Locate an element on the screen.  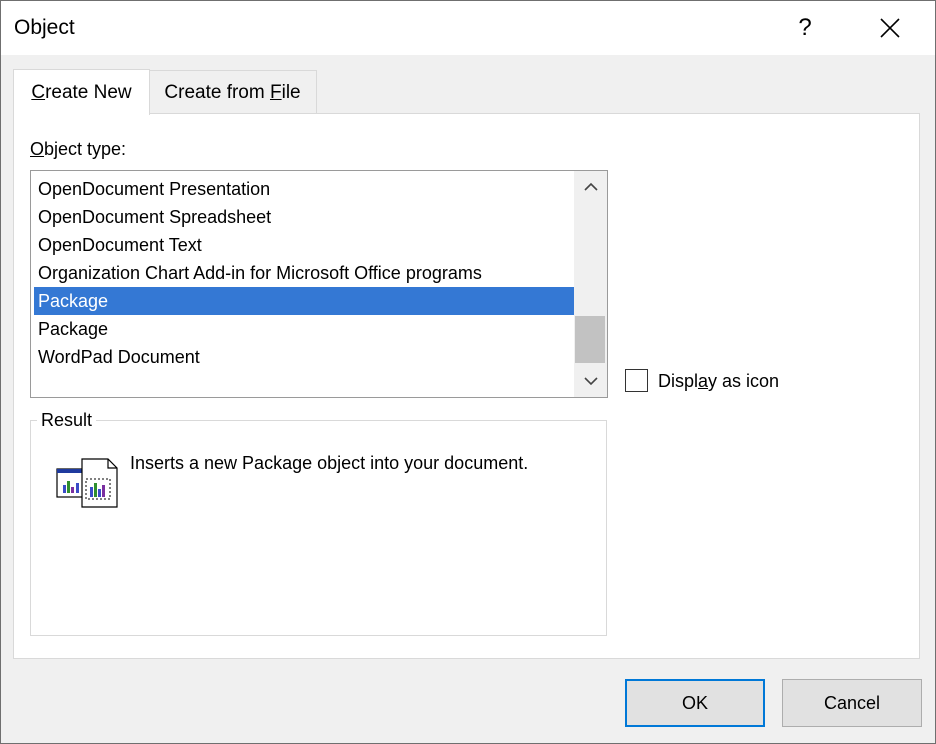
list-item: WordPad Document is located at coordinates (304, 357).